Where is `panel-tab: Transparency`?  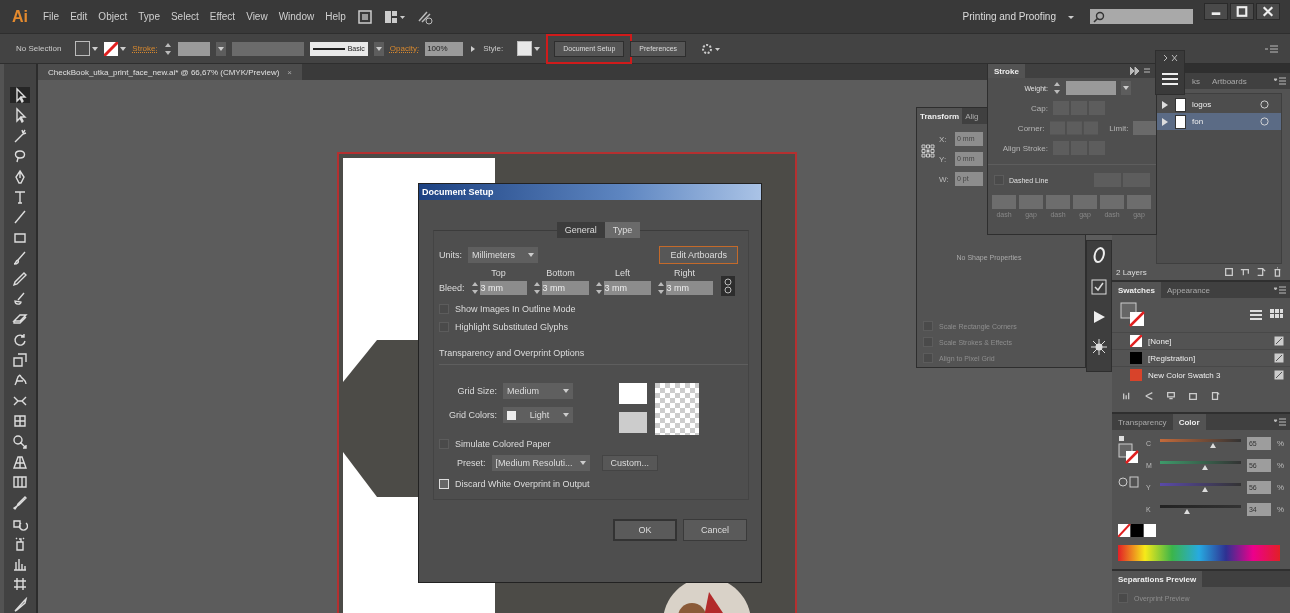
panel-tab: Transparency is located at coordinates (1142, 422).